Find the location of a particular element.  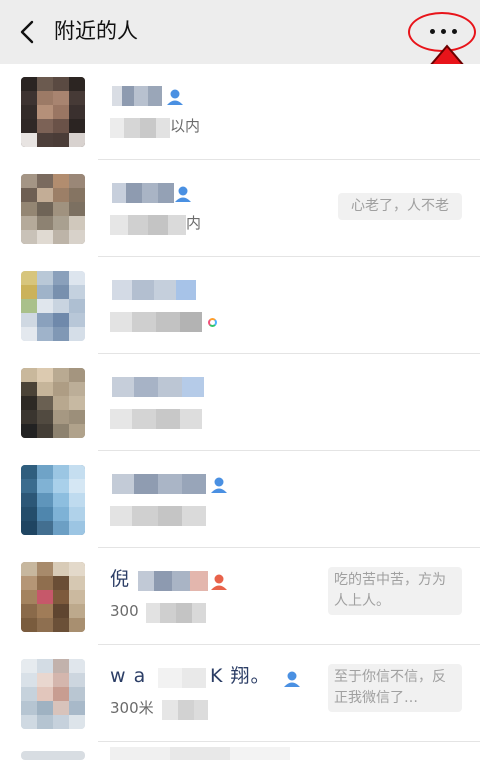

distance-label: 以内 is located at coordinates (185, 126).